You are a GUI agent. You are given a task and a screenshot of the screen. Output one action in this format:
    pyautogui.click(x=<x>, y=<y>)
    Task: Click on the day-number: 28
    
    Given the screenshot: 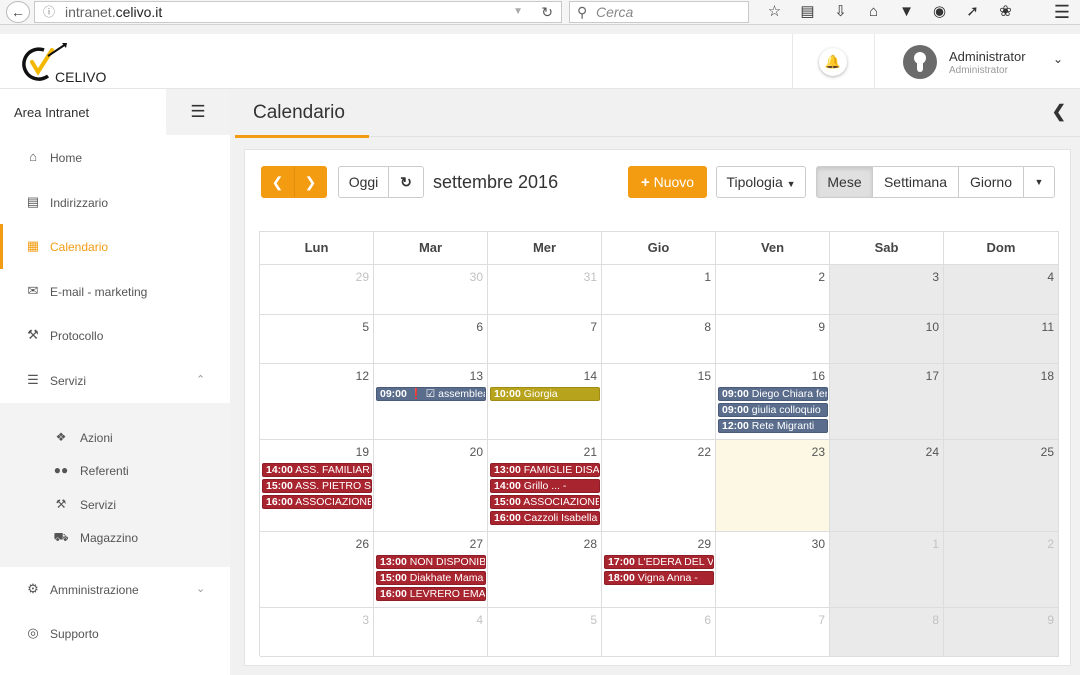 What is the action you would take?
    pyautogui.click(x=590, y=544)
    